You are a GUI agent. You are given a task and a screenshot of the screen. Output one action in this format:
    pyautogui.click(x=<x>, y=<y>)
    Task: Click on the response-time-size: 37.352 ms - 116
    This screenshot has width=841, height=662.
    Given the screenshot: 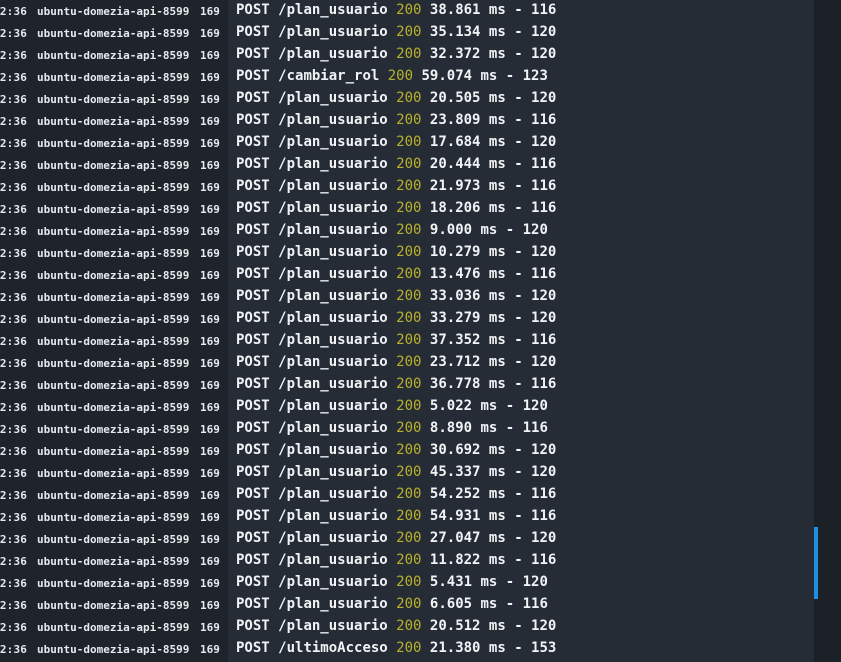 What is the action you would take?
    pyautogui.click(x=493, y=340)
    